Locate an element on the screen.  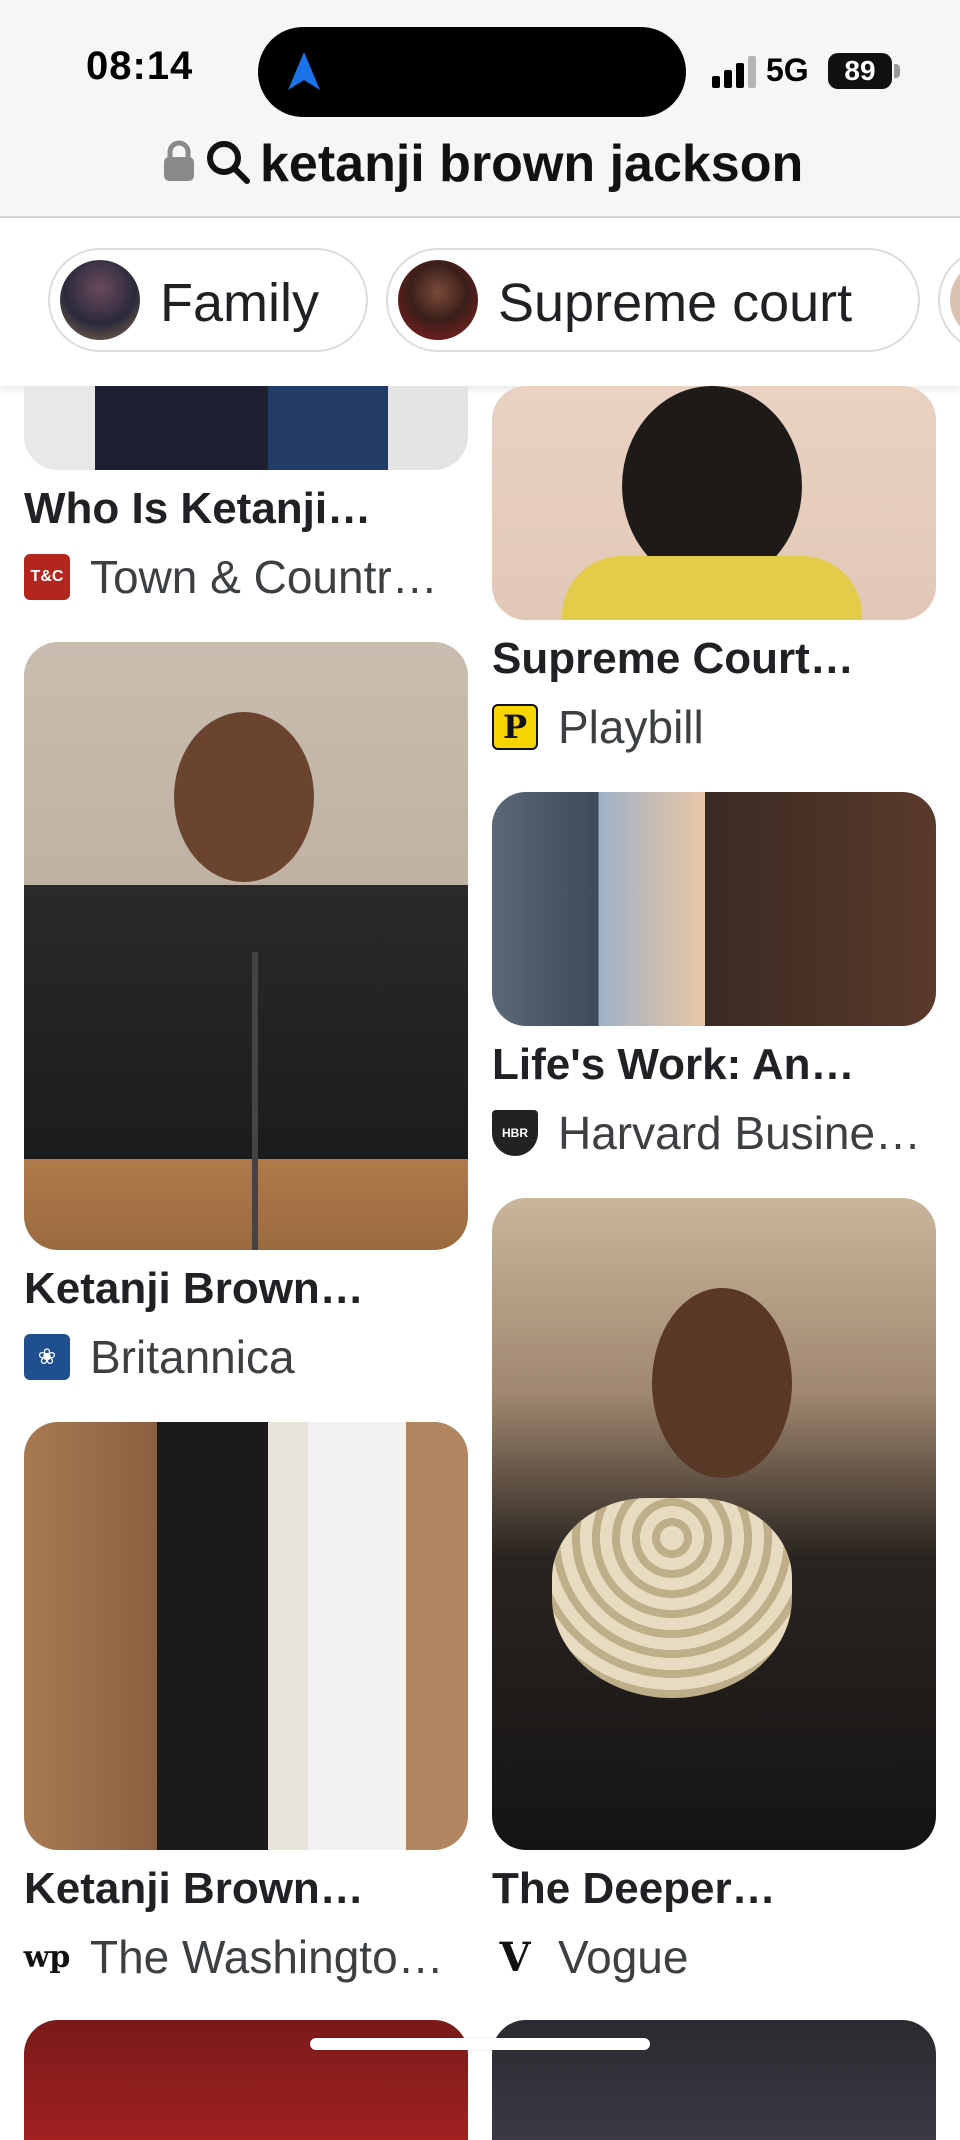
result-image-washington-post is located at coordinates (246, 1636).